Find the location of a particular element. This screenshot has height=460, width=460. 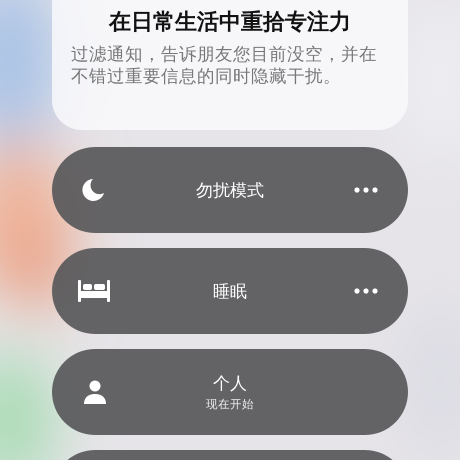

focus-mode-button: 勿扰模式 is located at coordinates (230, 190).